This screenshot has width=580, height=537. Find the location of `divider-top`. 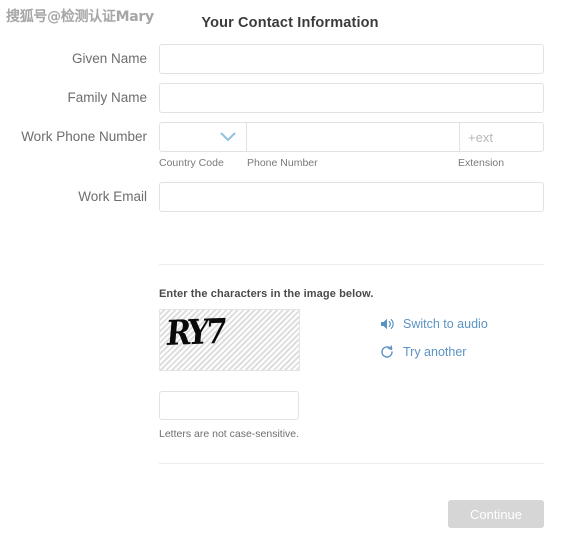

divider-top is located at coordinates (351, 264).